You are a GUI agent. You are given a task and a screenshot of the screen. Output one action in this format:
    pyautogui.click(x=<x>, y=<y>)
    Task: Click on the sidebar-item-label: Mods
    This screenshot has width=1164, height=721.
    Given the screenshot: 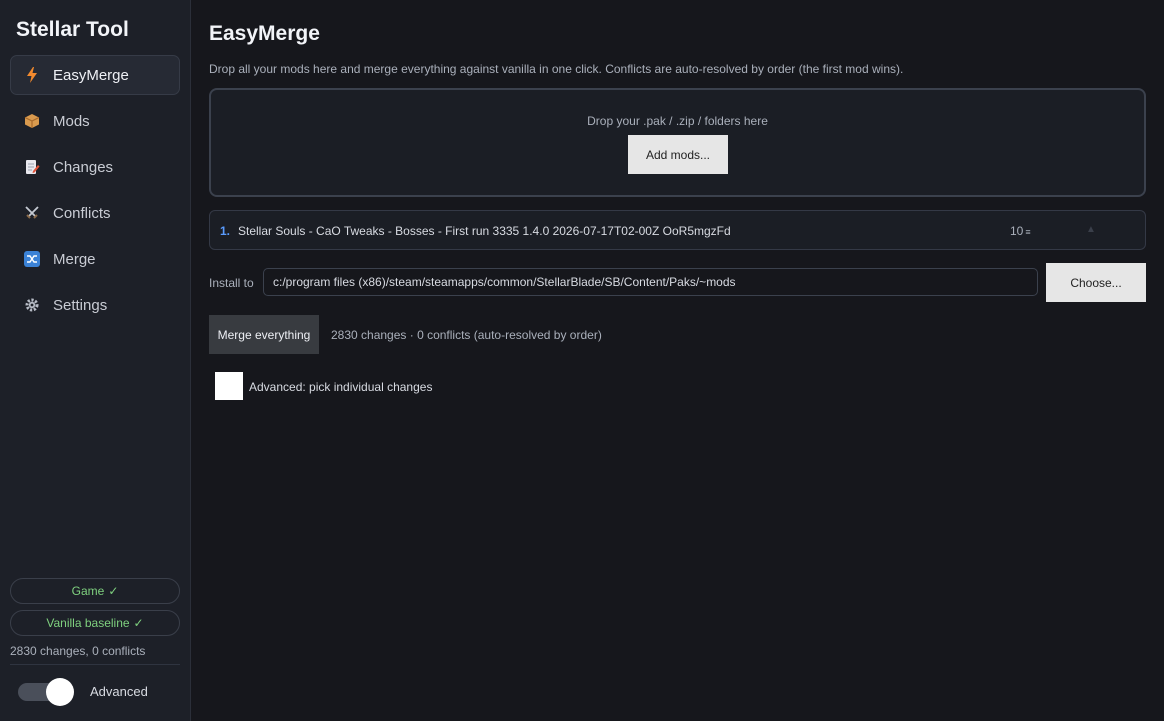 What is the action you would take?
    pyautogui.click(x=71, y=121)
    